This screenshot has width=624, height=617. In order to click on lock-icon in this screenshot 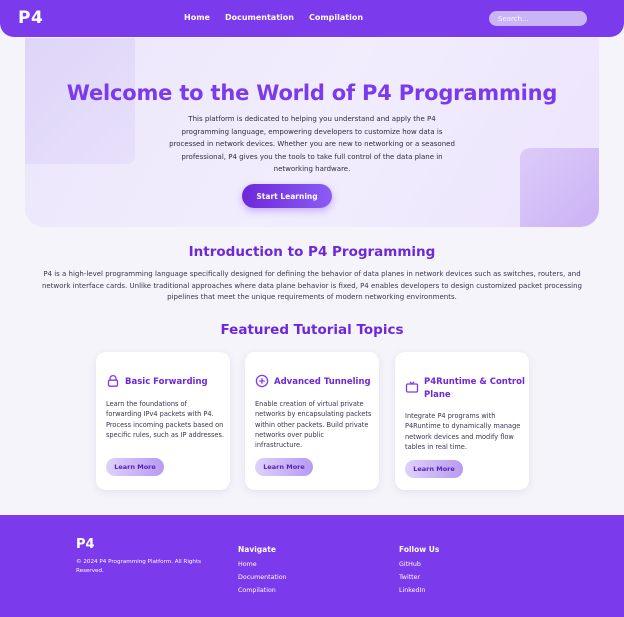, I will do `click(113, 381)`.